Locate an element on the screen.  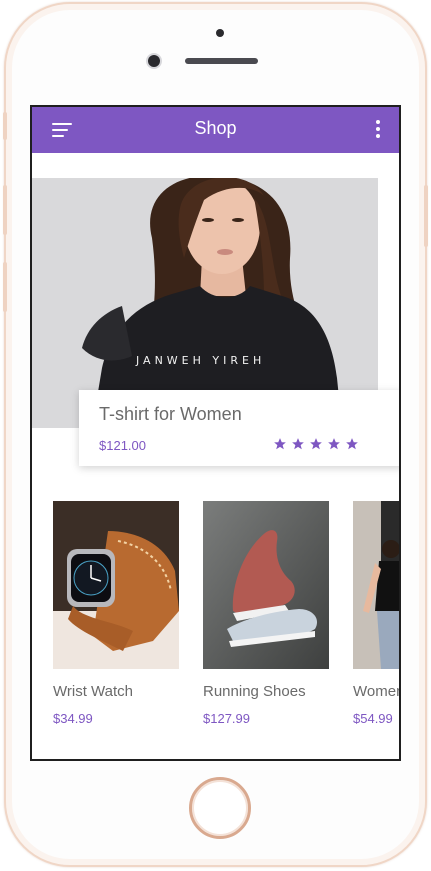
product-image-women-apparel is located at coordinates (376, 585).